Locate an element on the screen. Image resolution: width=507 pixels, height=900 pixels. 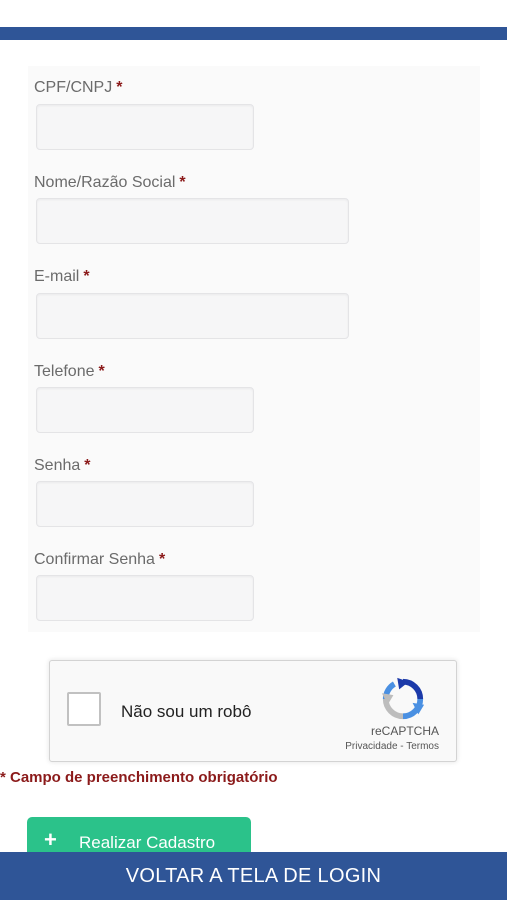
email-input is located at coordinates (192, 316).